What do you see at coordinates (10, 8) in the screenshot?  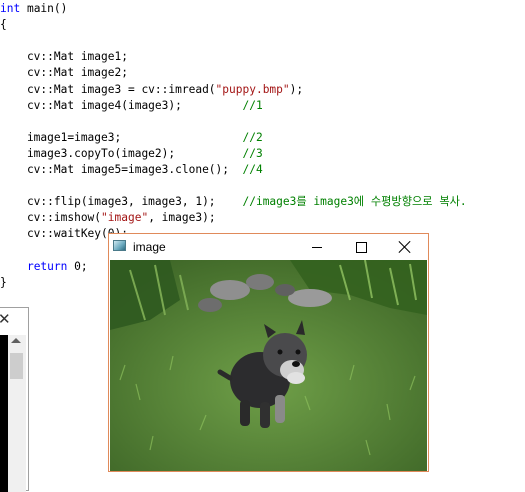 I see `code-keyword: int` at bounding box center [10, 8].